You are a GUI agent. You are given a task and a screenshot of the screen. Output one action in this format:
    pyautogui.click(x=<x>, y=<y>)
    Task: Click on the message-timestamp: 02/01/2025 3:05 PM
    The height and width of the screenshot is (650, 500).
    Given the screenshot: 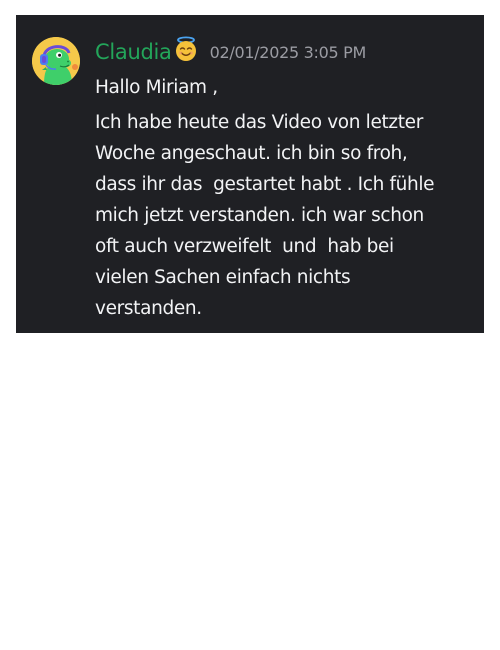 What is the action you would take?
    pyautogui.click(x=288, y=52)
    